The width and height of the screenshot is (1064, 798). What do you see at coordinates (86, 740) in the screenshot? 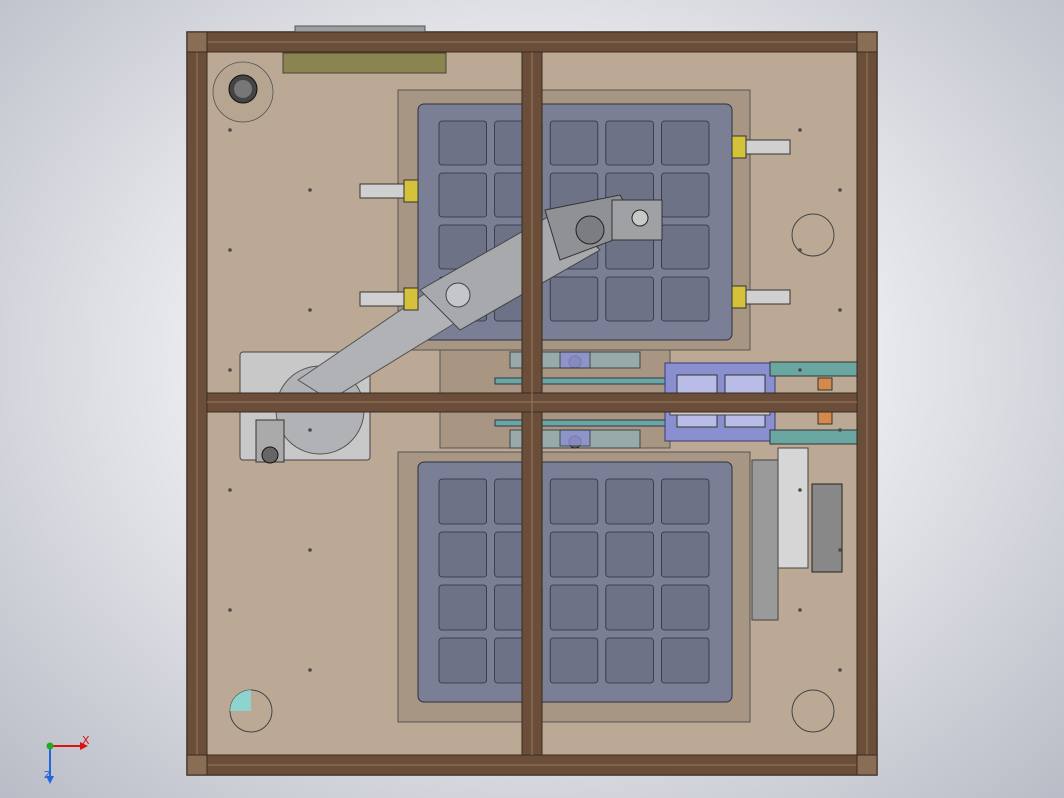
I see `x-axis-label: X` at bounding box center [86, 740].